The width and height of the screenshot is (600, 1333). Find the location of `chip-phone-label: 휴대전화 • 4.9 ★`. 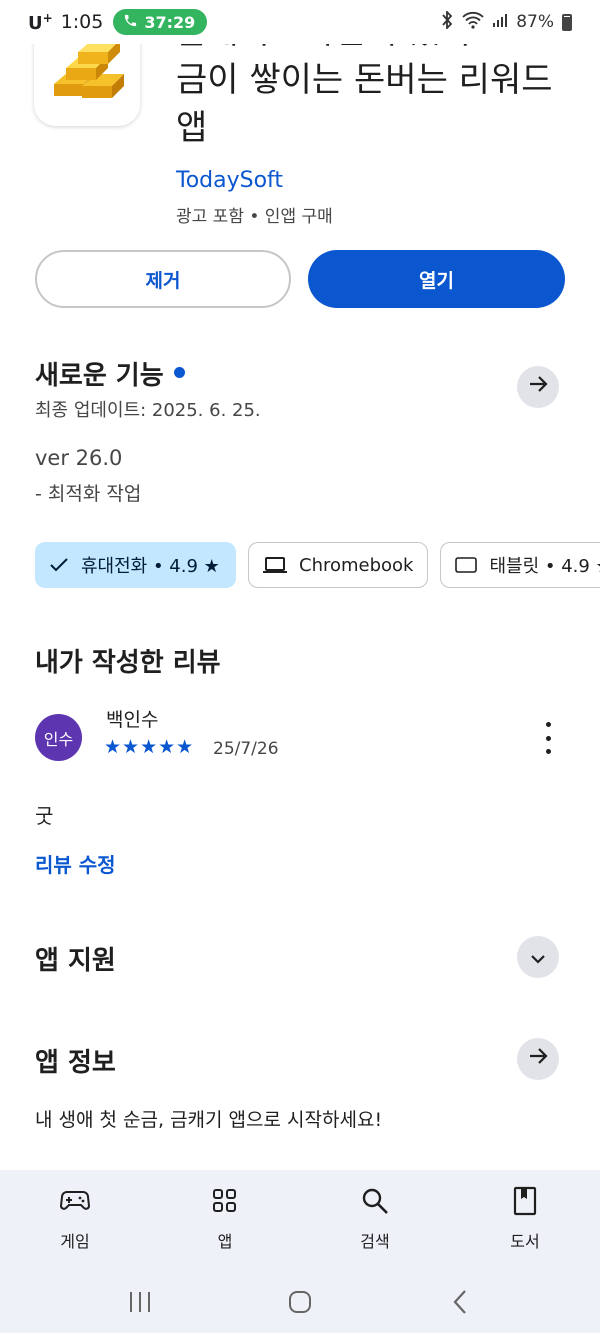

chip-phone-label: 휴대전화 • 4.9 ★ is located at coordinates (150, 566).